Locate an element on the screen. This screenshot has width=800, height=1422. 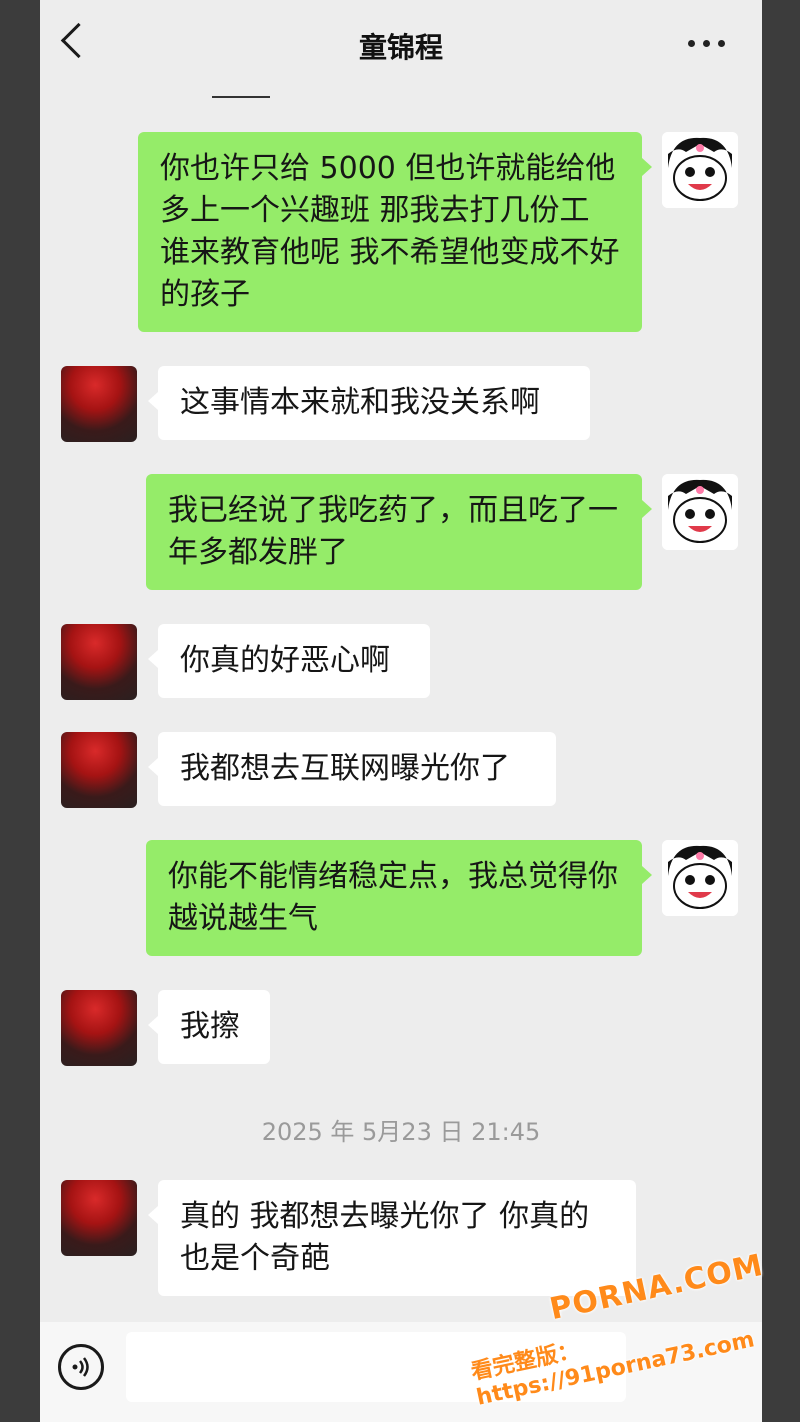
message-bubble-received: 我擦 is located at coordinates (209, 1027).